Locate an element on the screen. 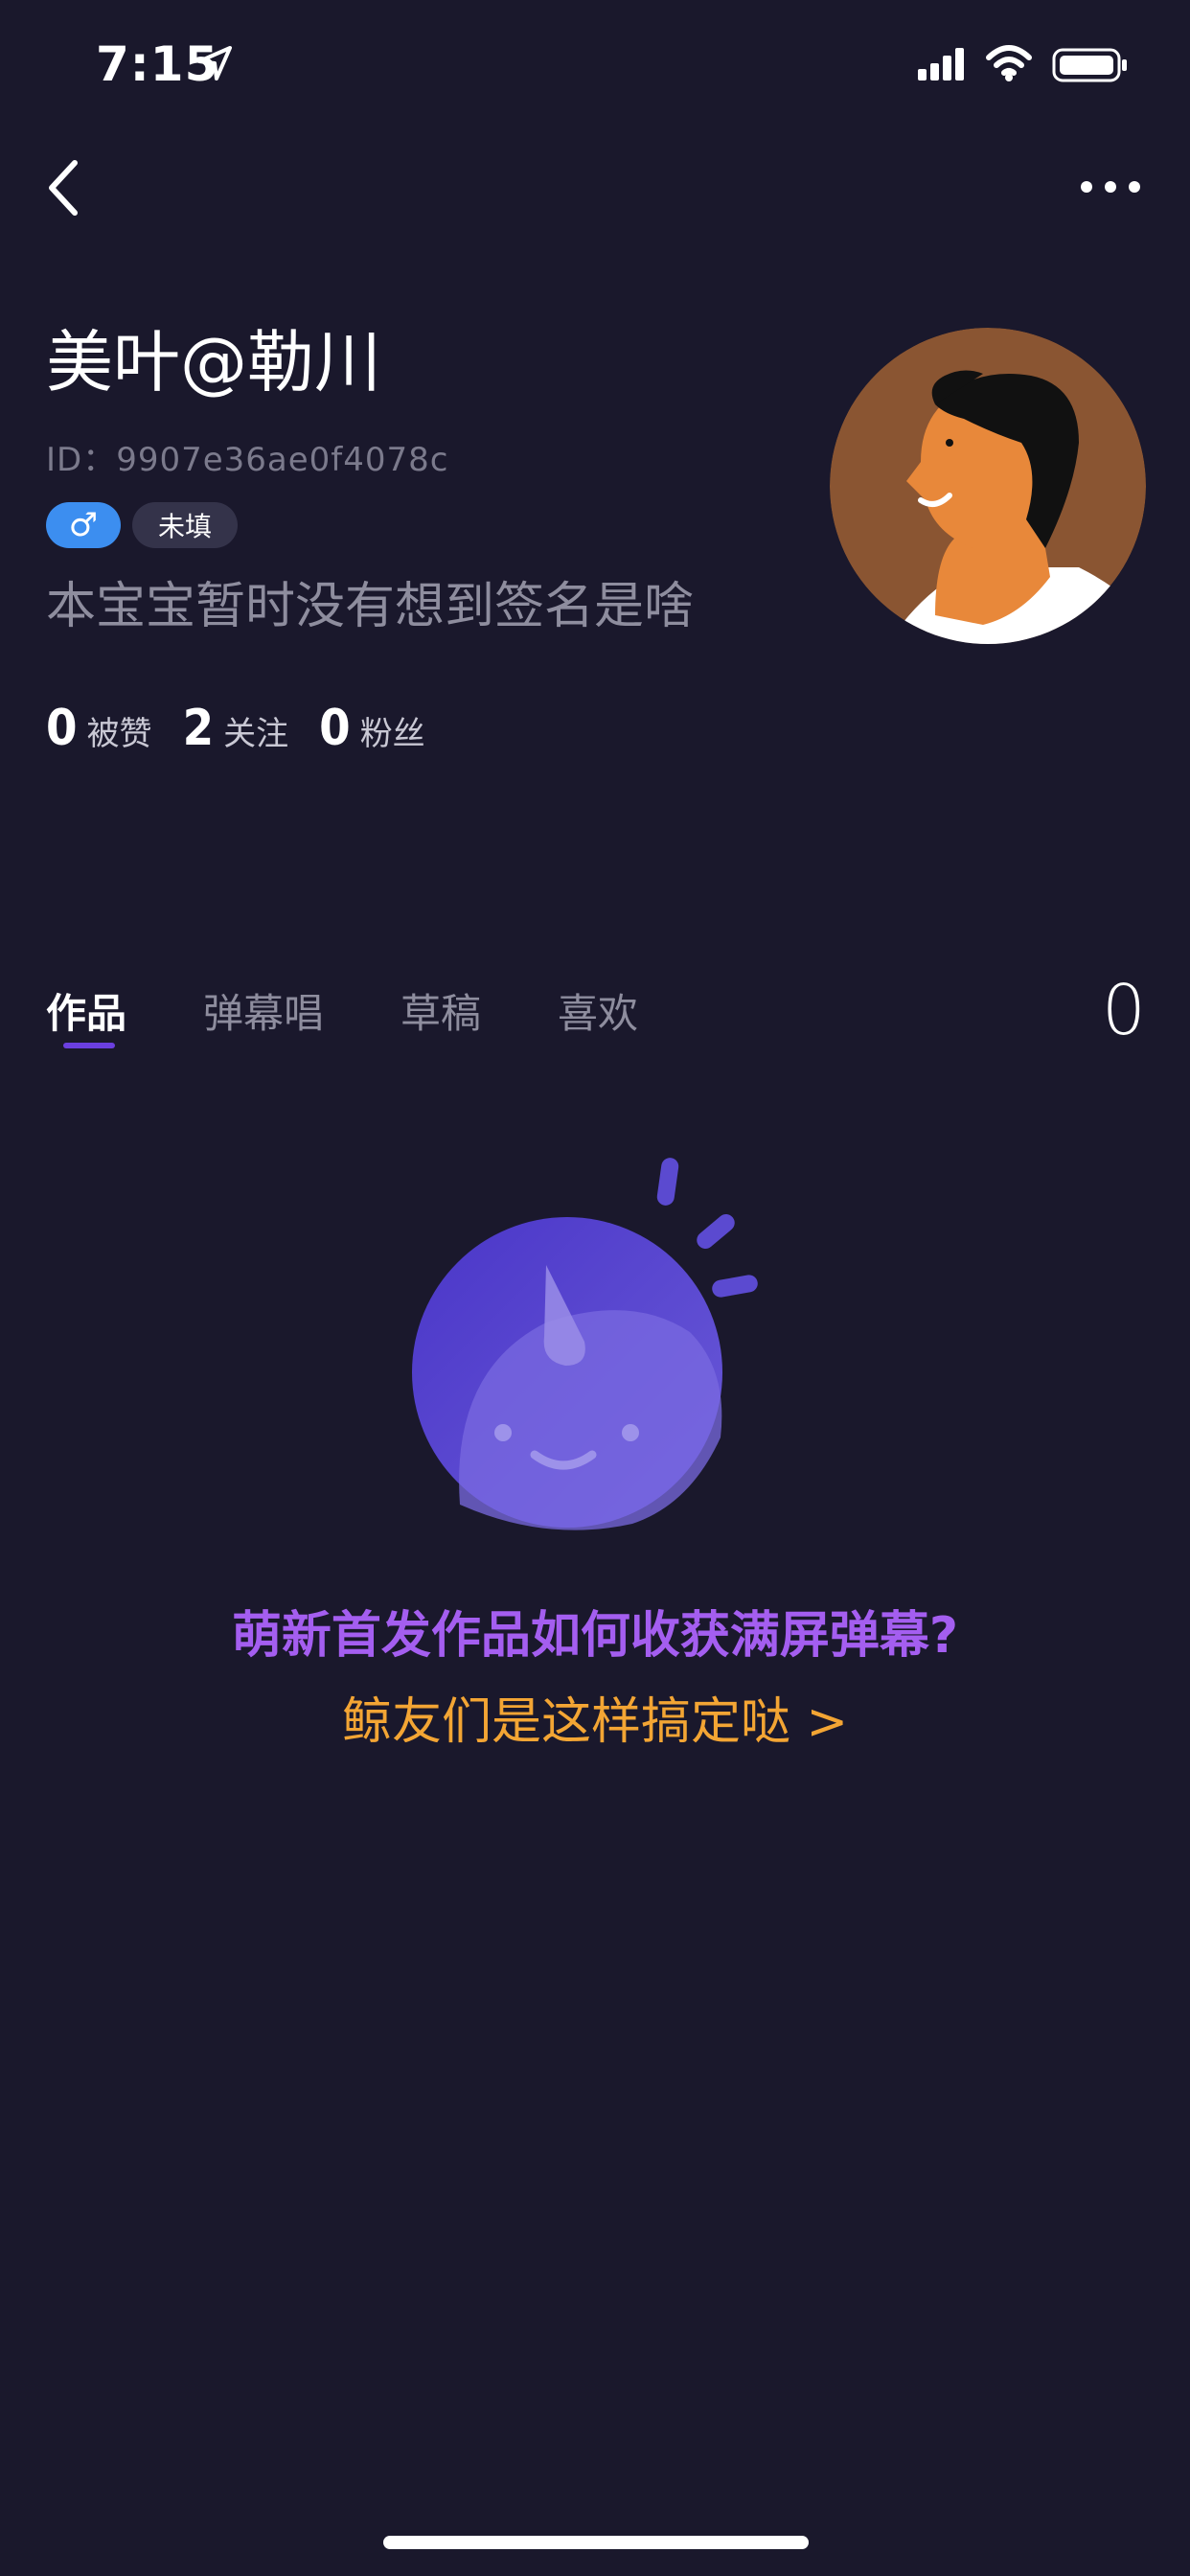 This screenshot has height=2576, width=1190. active-tab-indicator is located at coordinates (89, 1045).